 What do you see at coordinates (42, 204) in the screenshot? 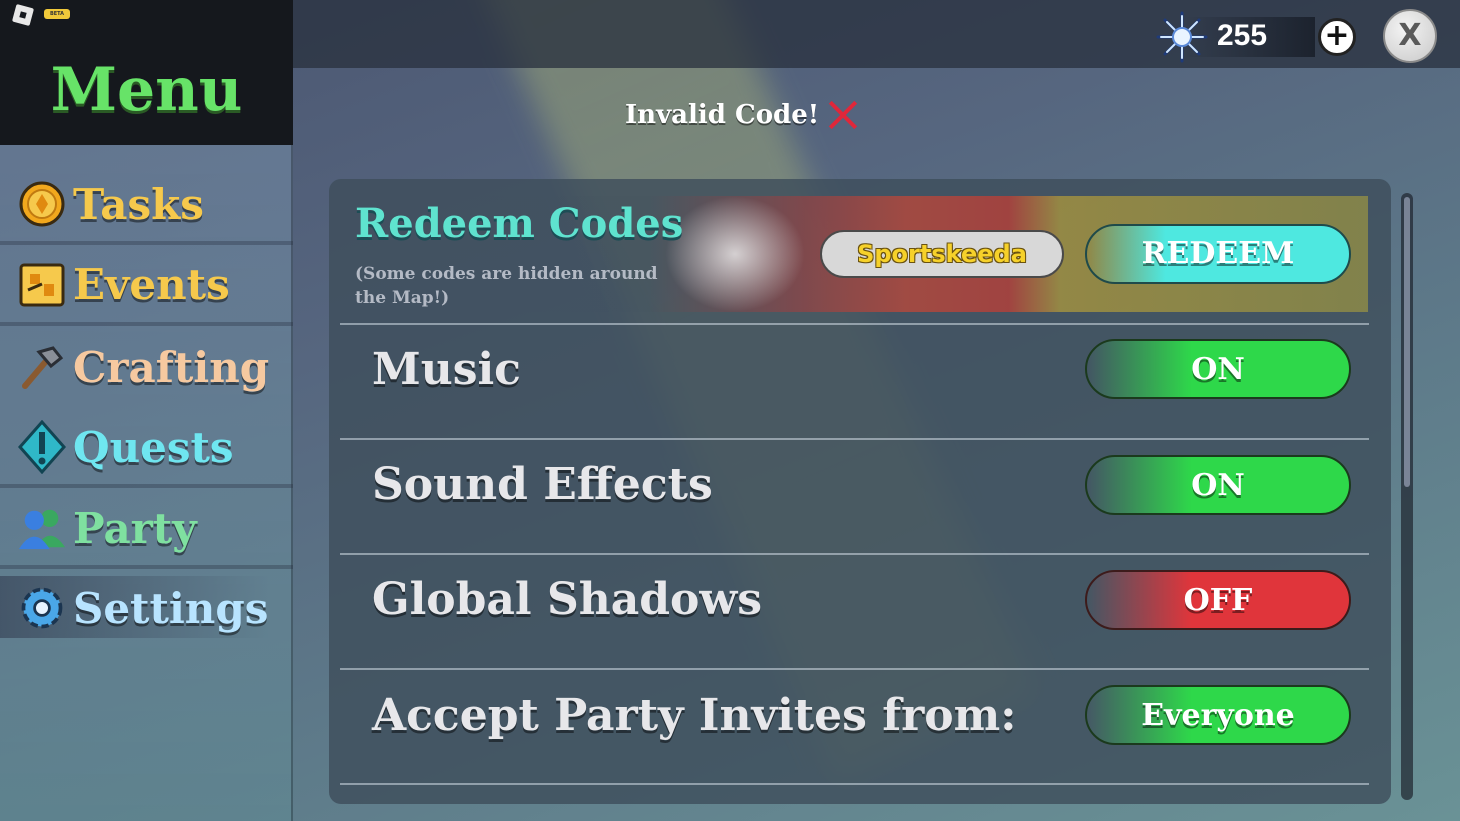
I see `tasks-coin-icon` at bounding box center [42, 204].